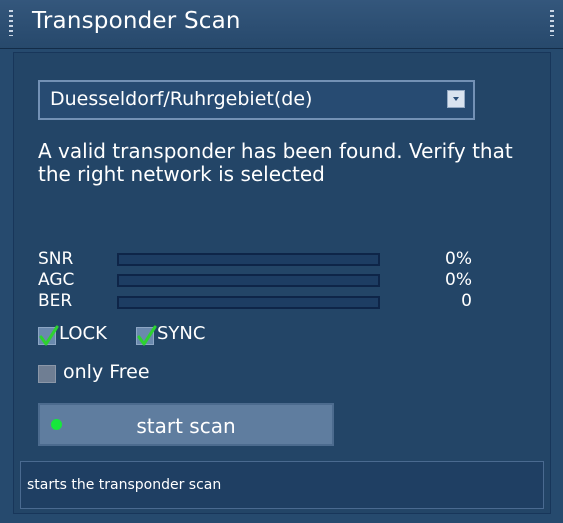 This screenshot has width=563, height=523. I want to click on sync-checkbox, so click(146, 335).